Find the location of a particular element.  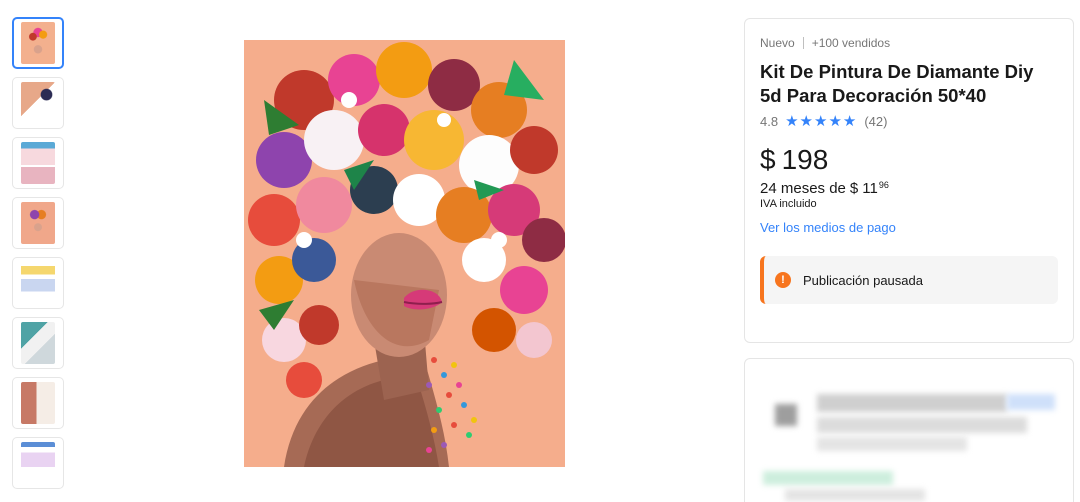

seller-logo is located at coordinates (786, 415).